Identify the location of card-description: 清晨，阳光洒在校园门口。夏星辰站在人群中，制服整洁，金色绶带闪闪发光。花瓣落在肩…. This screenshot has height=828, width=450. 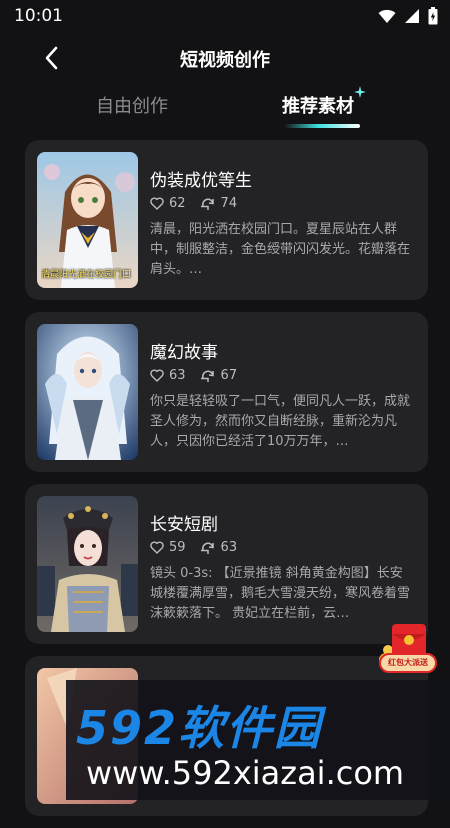
(280, 249).